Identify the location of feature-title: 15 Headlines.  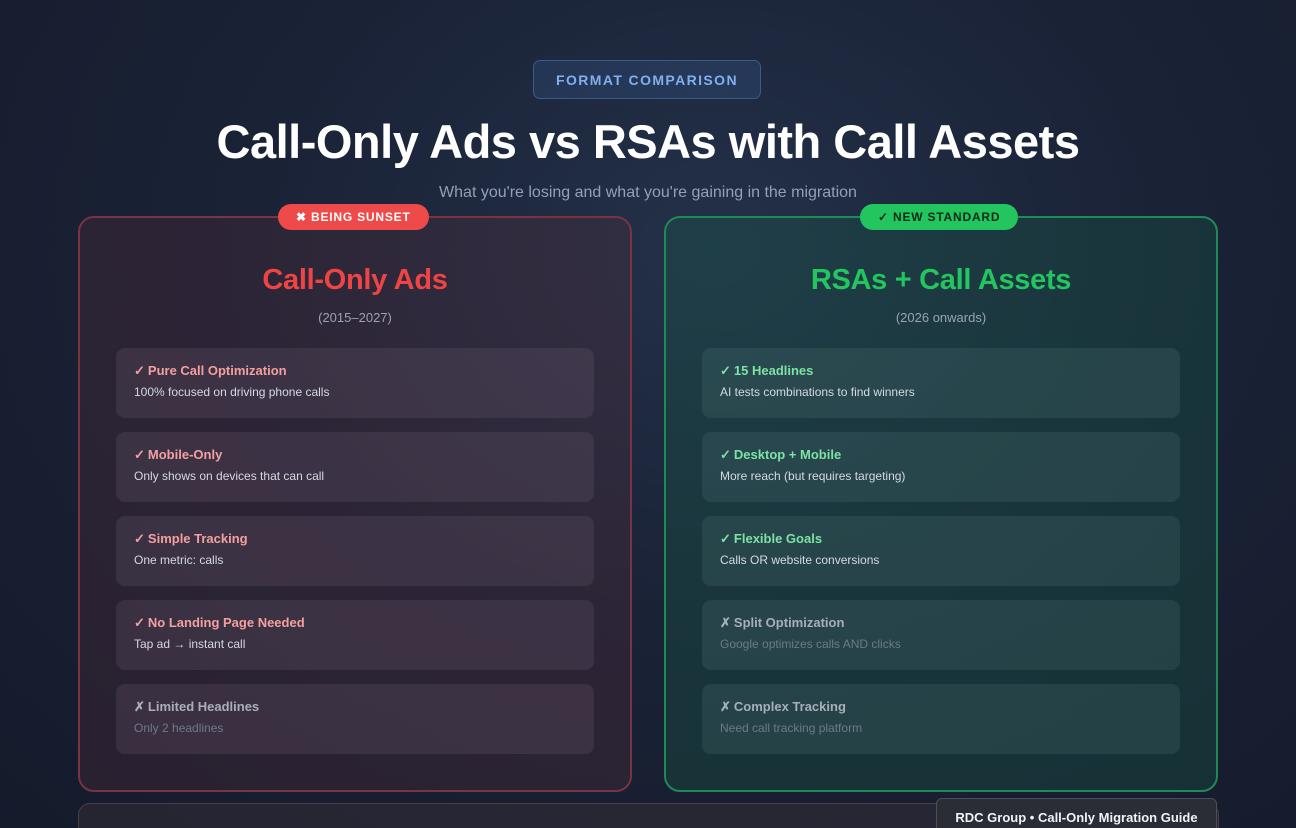
(773, 370).